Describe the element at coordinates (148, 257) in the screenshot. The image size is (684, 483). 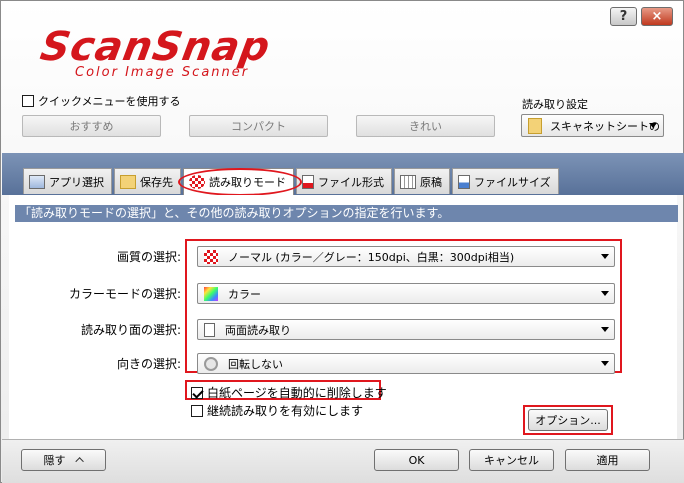
I see `image-quality-label: 画質の選択:` at that location.